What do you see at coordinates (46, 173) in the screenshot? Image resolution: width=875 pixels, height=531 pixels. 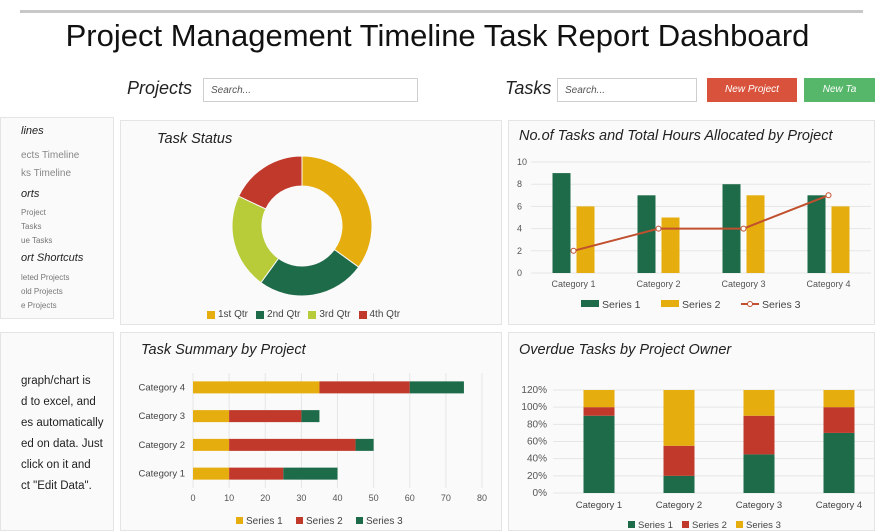 I see `sidebar-item-tasks-timeline: ks Timeline` at bounding box center [46, 173].